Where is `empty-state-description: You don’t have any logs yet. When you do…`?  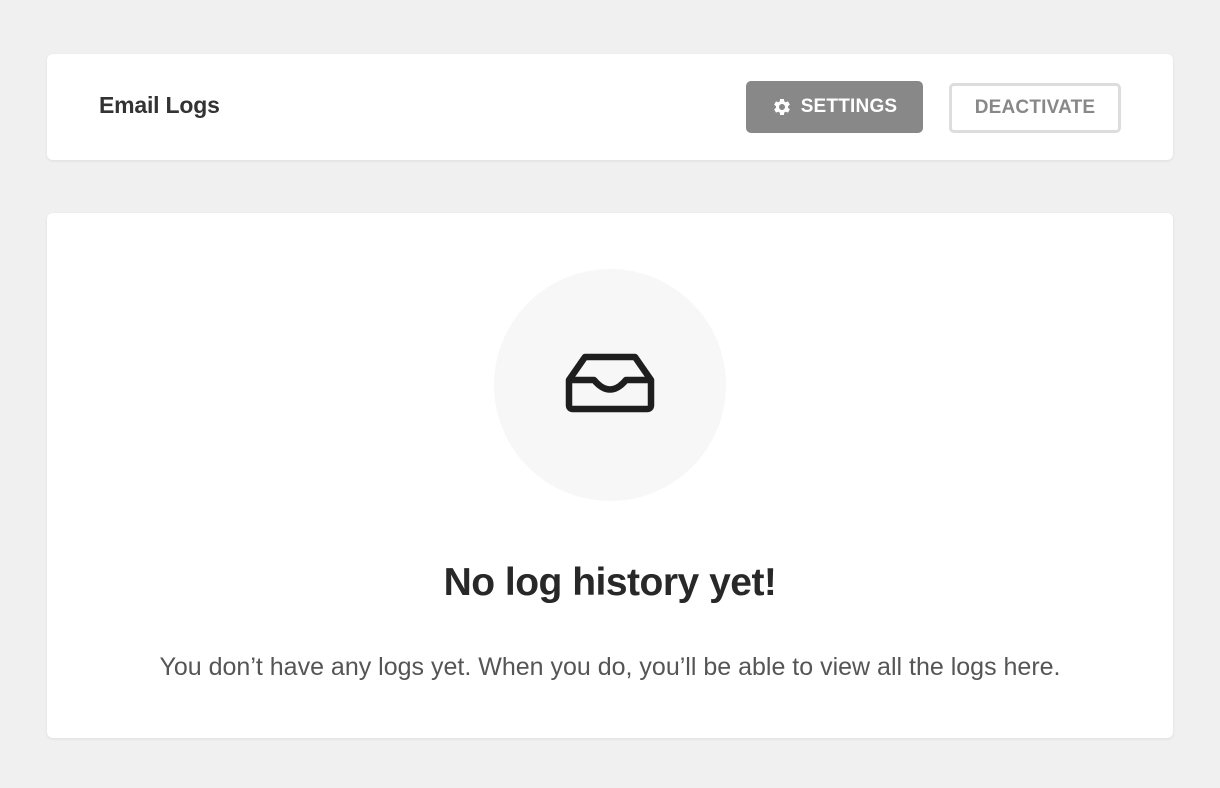
empty-state-description: You don’t have any logs yet. When you do… is located at coordinates (610, 667).